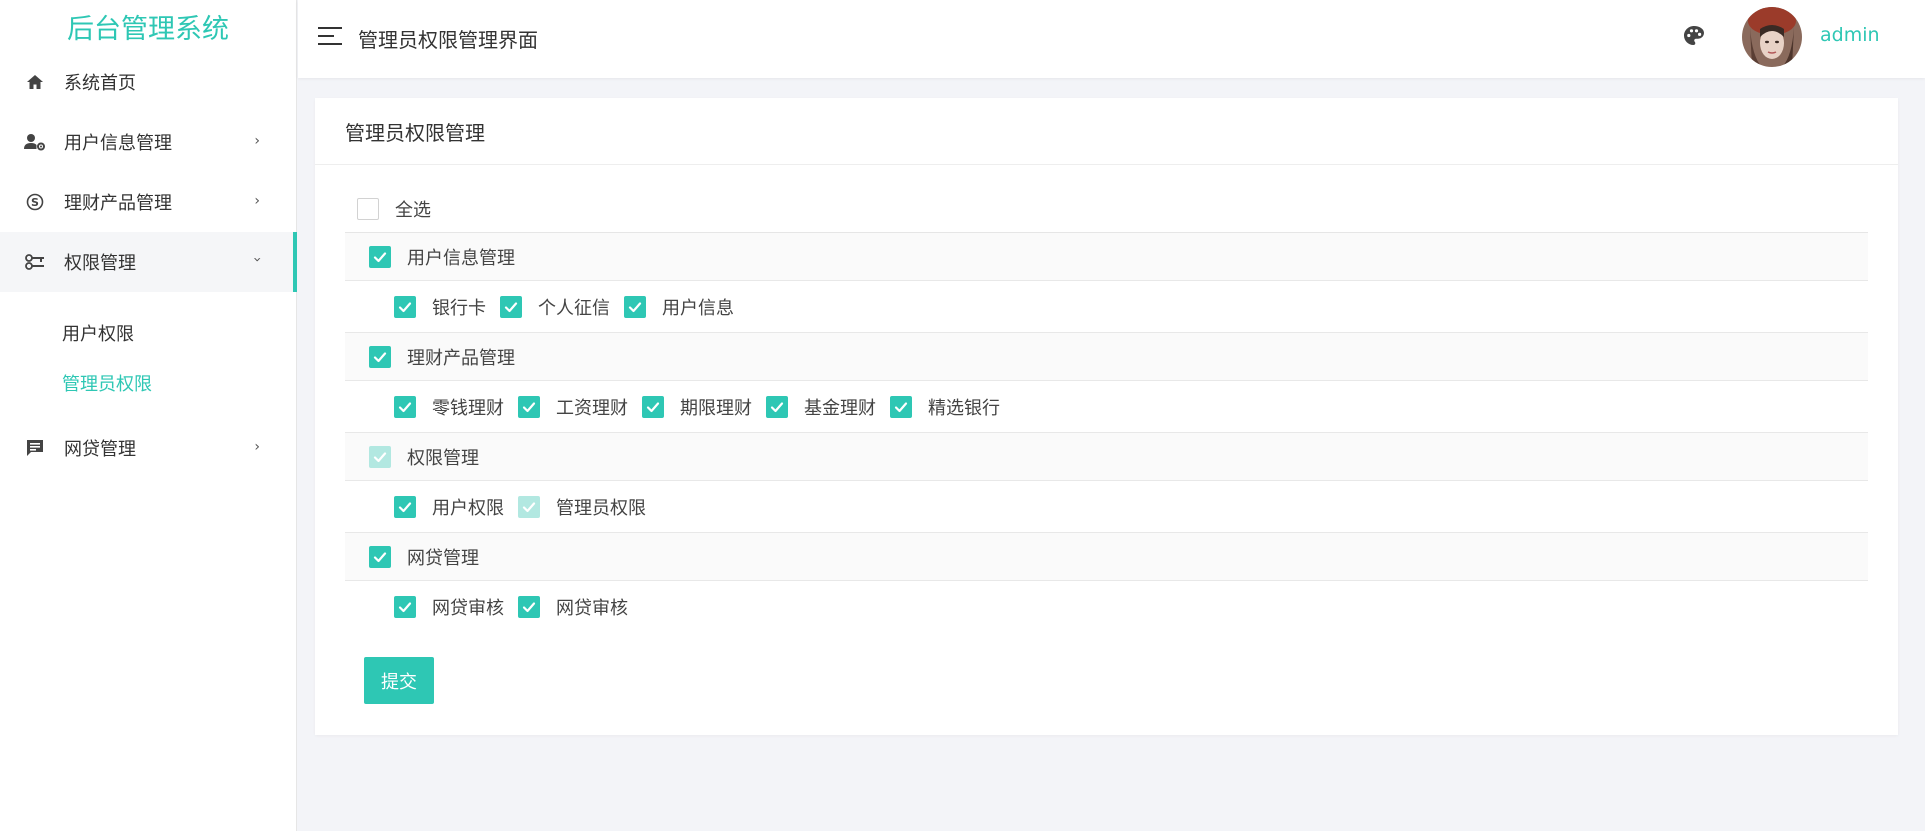  I want to click on permission-children-row: 用户权限 管理员权限, so click(1106, 507).